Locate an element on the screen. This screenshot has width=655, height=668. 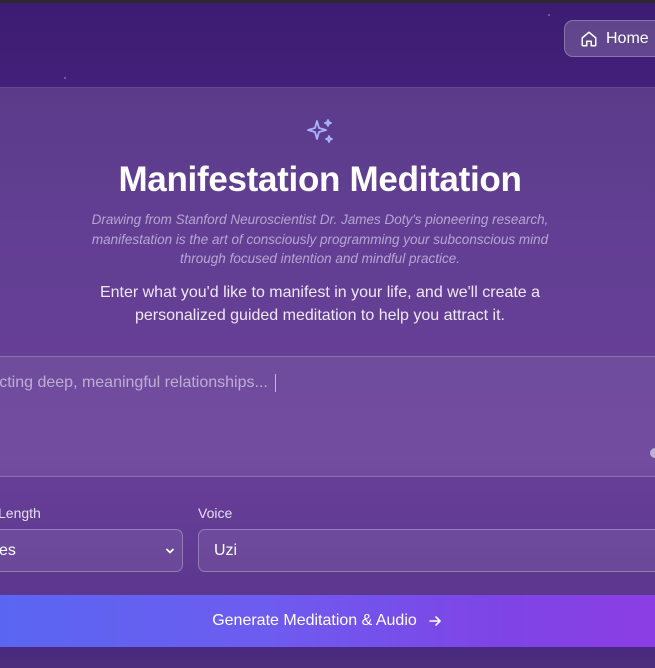
window-bottom-border is located at coordinates (327, 651).